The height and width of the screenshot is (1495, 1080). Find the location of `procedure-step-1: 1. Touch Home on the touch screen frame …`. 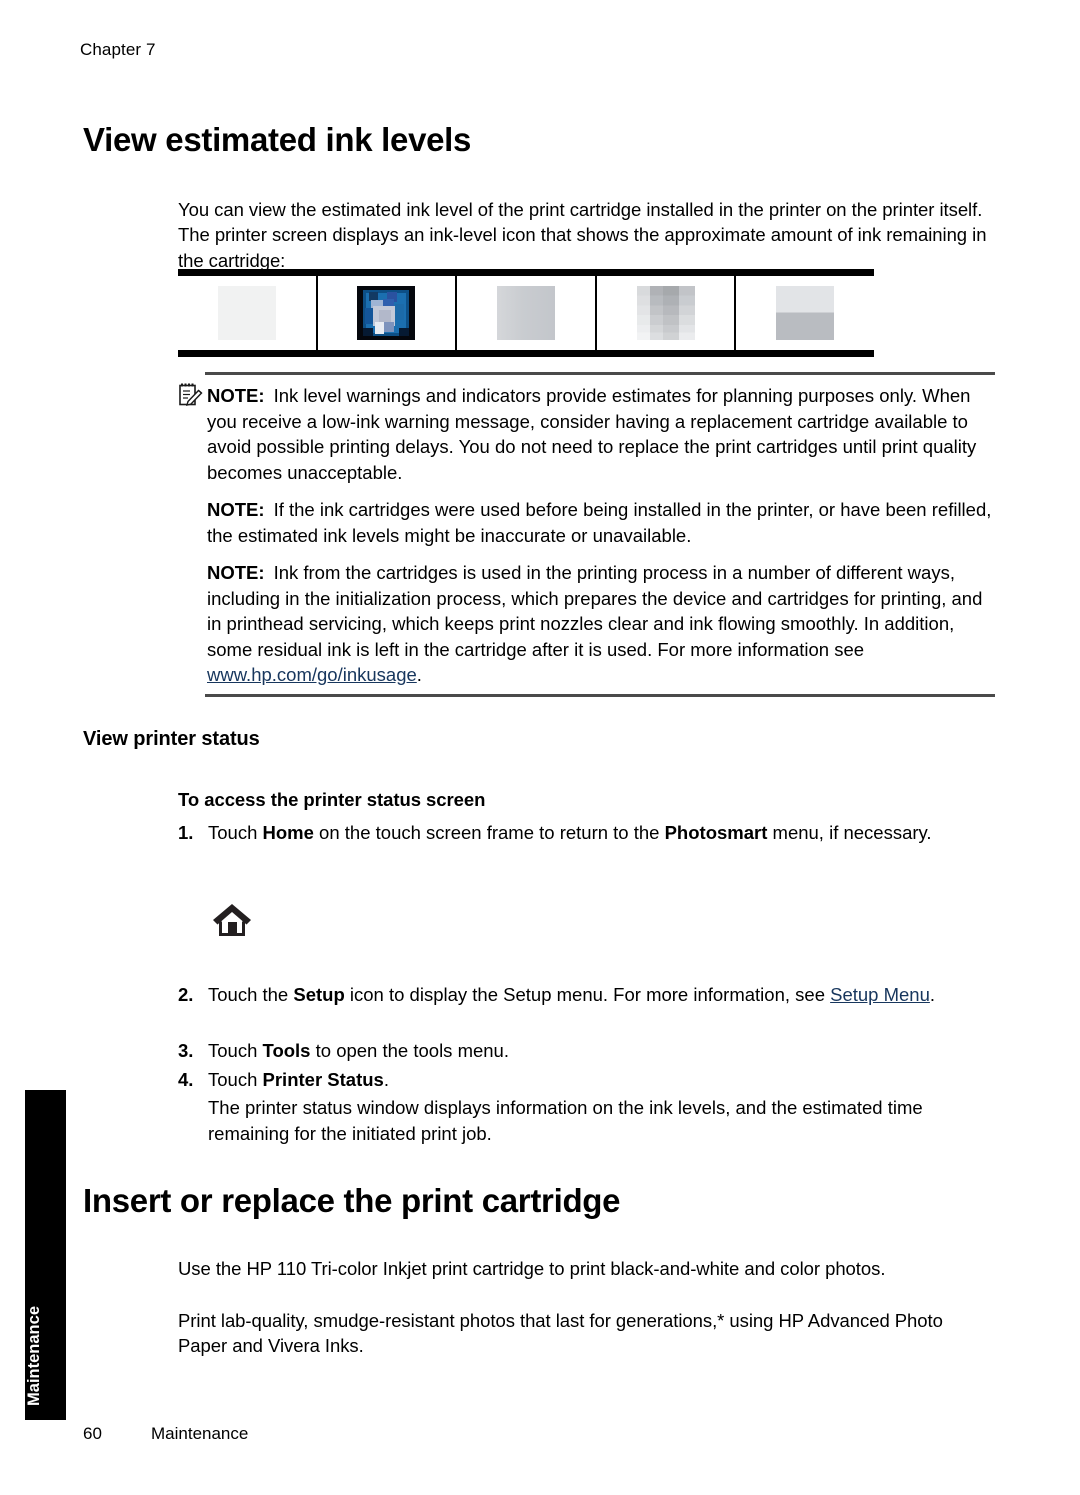

procedure-step-1: 1. Touch Home on the touch screen frame … is located at coordinates (587, 833).